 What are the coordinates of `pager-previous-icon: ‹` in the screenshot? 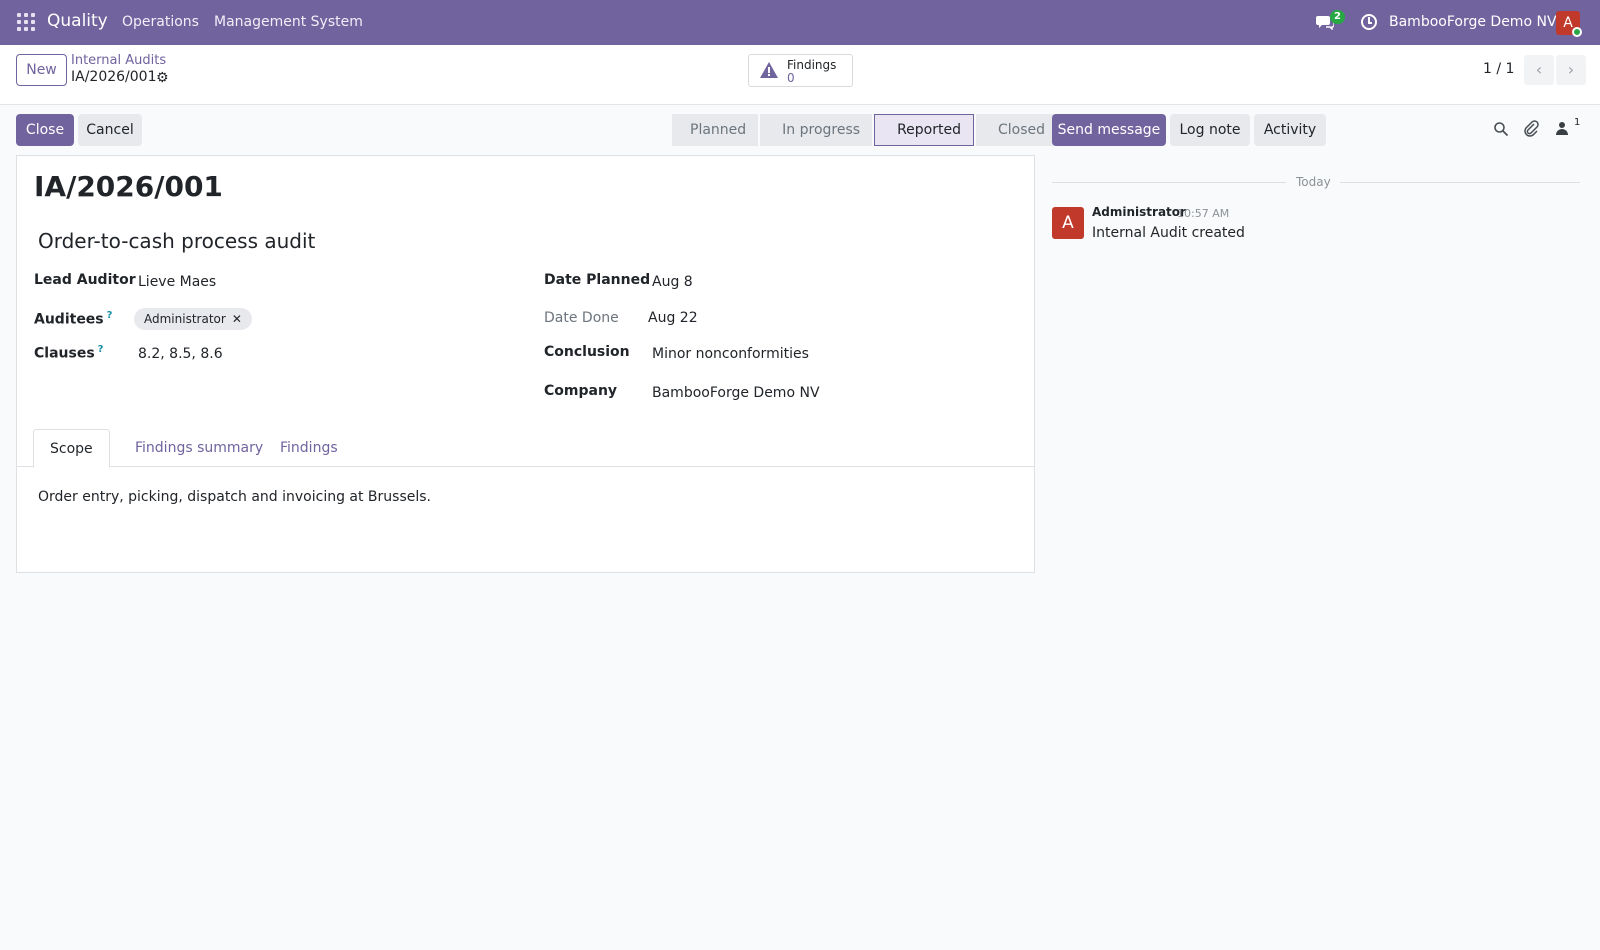 It's located at (1539, 70).